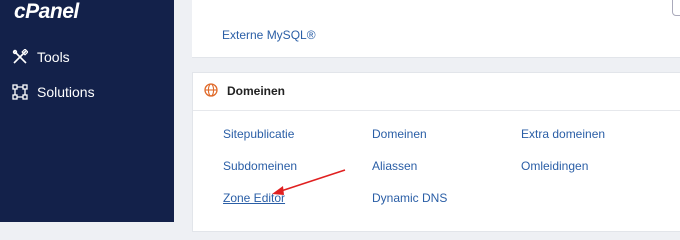 The height and width of the screenshot is (240, 680). What do you see at coordinates (563, 134) in the screenshot?
I see `link-extra-domeinen: Extra domeinen` at bounding box center [563, 134].